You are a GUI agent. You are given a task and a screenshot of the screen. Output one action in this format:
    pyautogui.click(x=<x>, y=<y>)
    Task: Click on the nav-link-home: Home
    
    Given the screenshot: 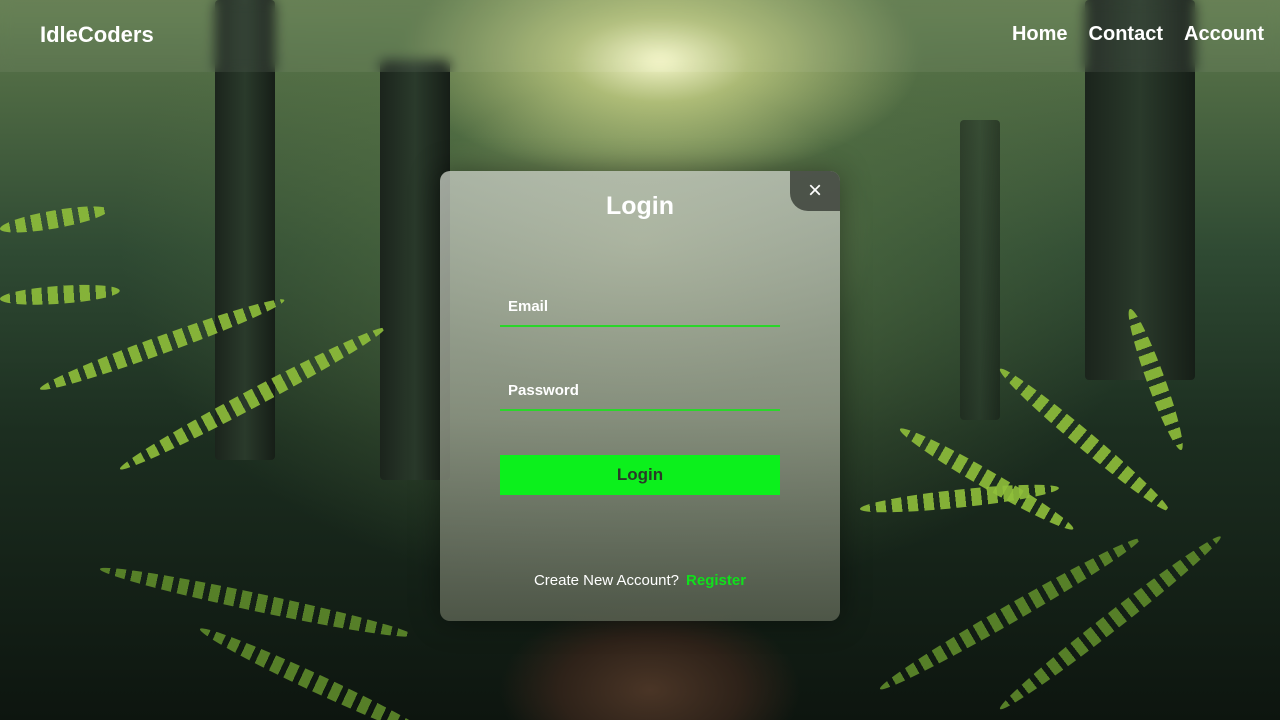 What is the action you would take?
    pyautogui.click(x=1040, y=34)
    